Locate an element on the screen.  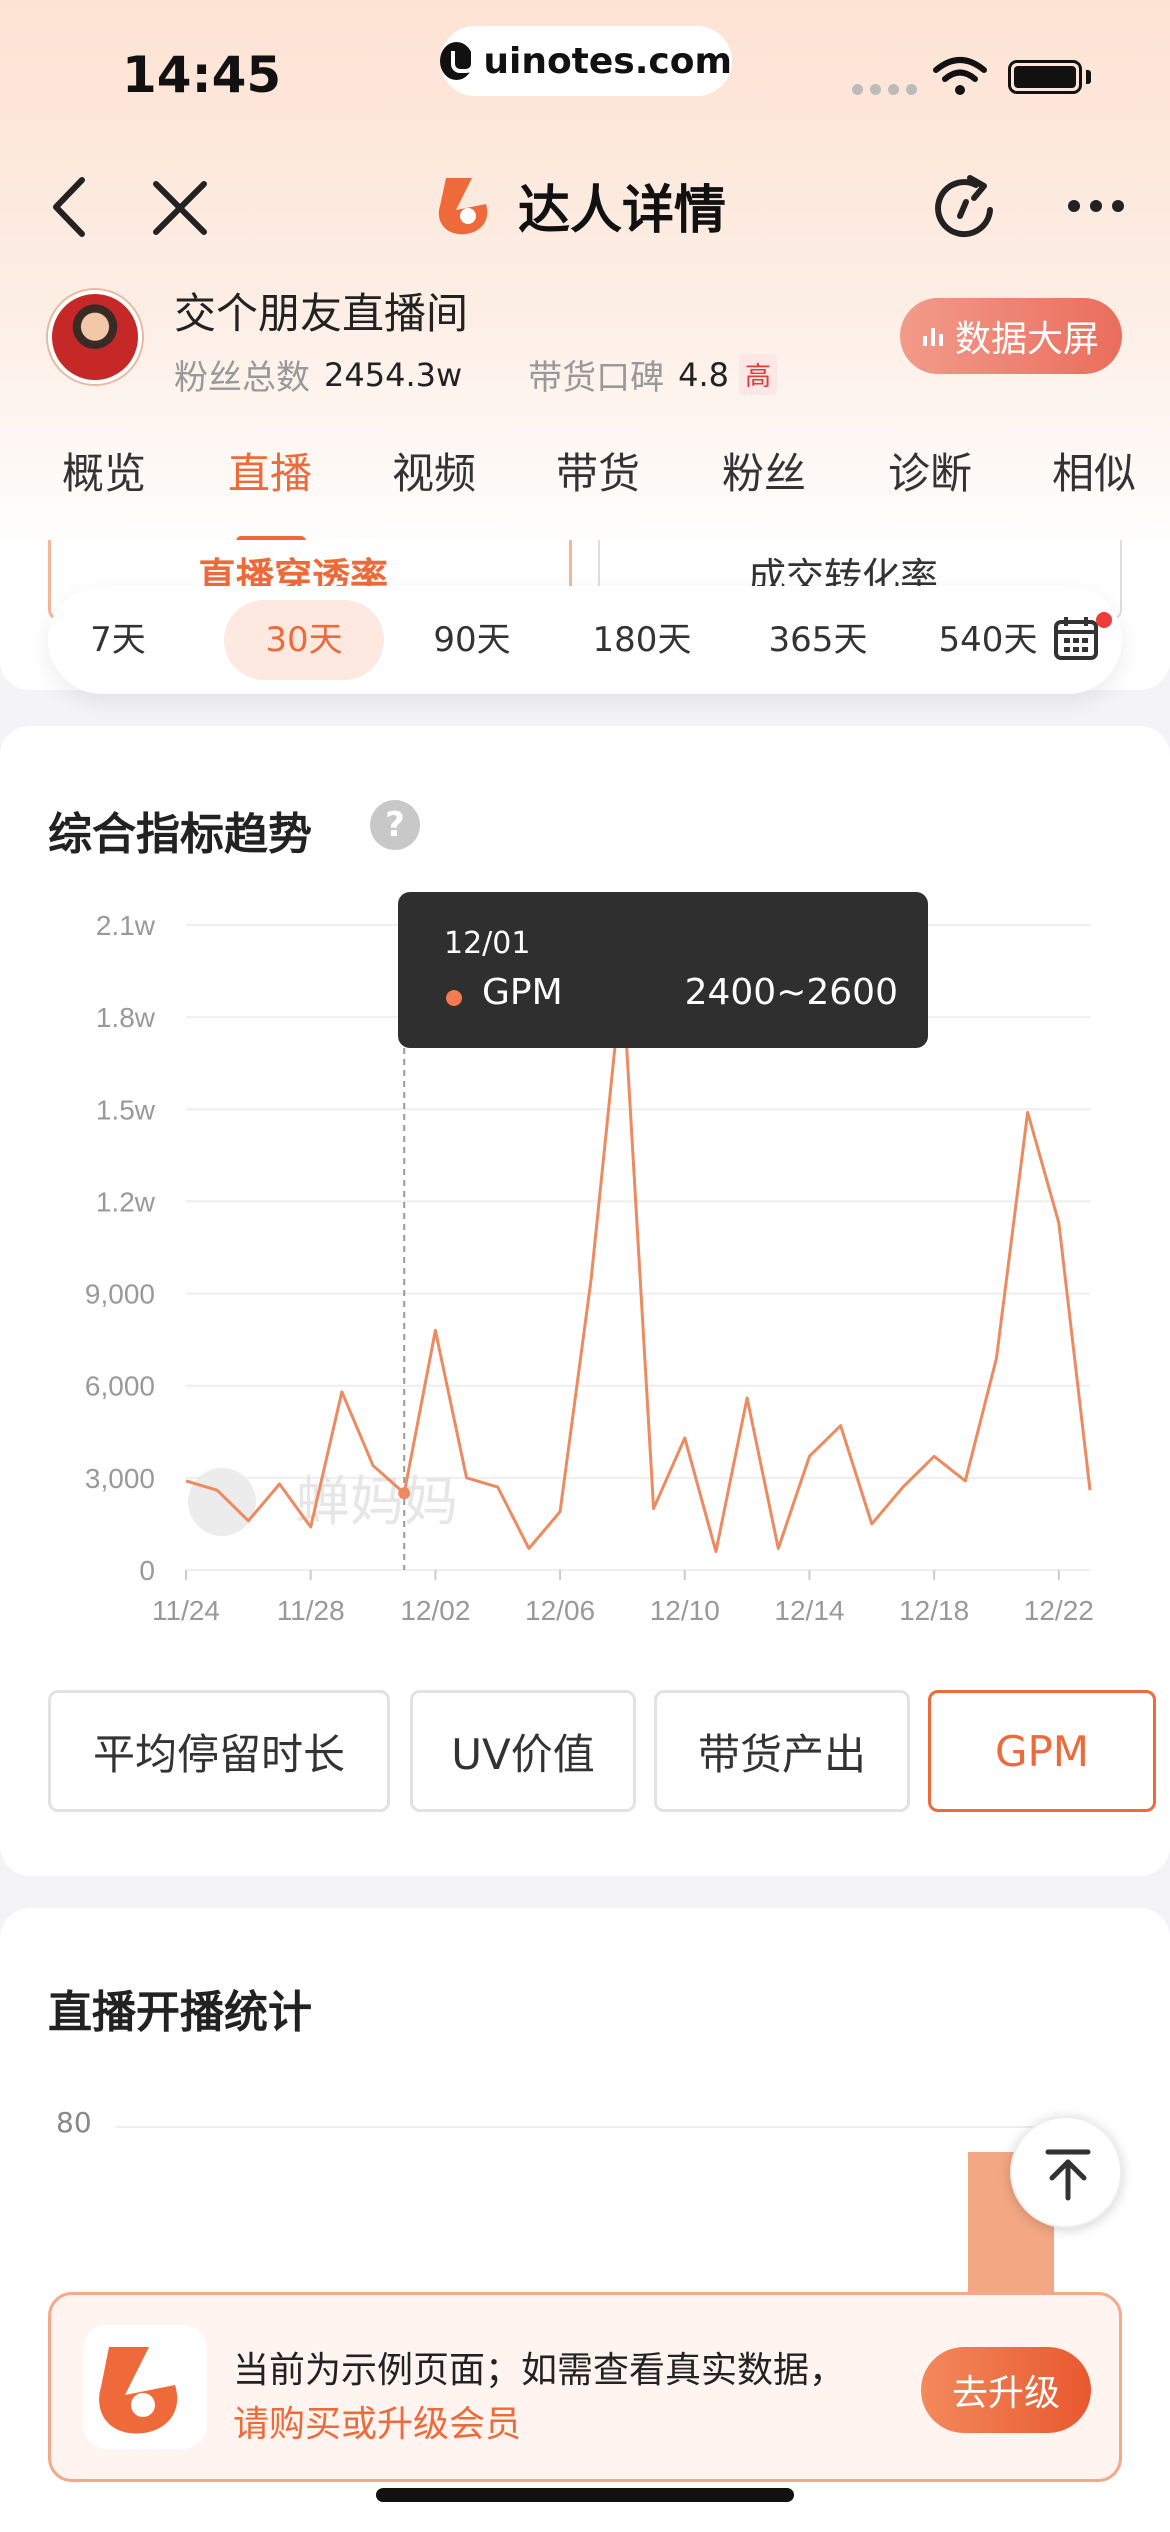
x-tick-label: 12/06 is located at coordinates (560, 1610).